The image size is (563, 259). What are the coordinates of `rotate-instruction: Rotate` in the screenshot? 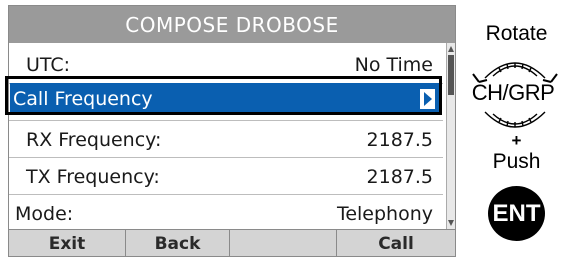 It's located at (516, 33).